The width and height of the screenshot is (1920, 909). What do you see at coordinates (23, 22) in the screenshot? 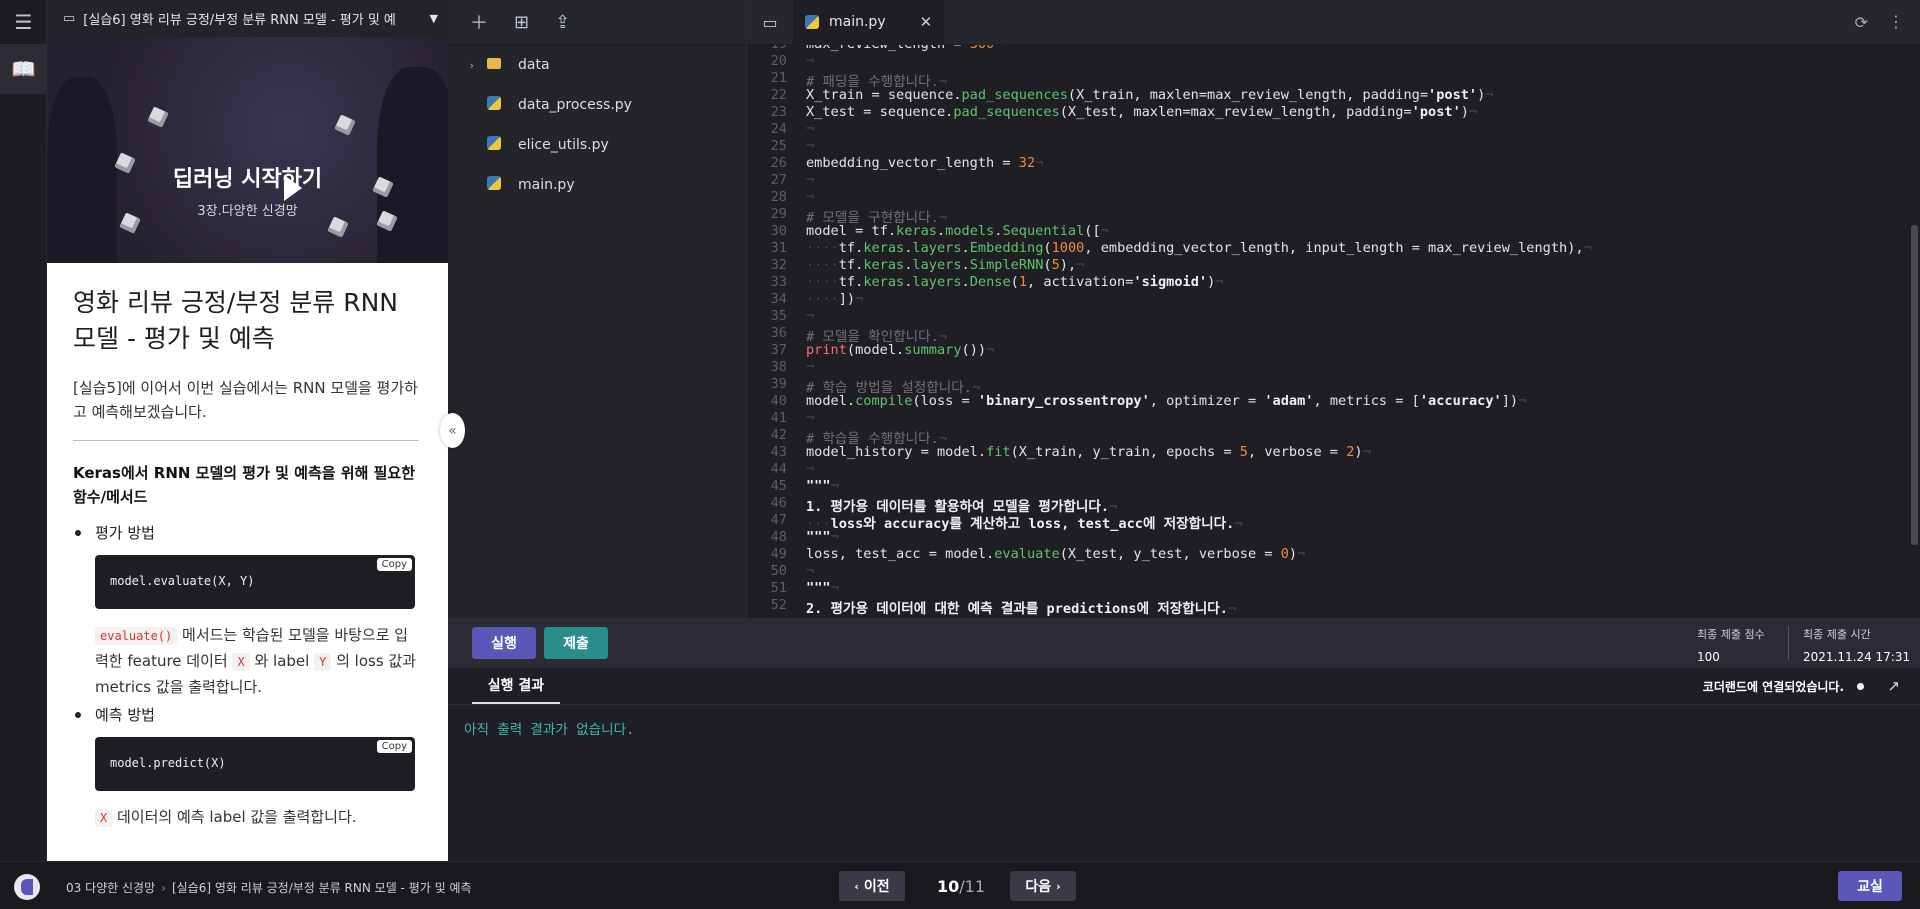
I see `list-icon: ☰` at bounding box center [23, 22].